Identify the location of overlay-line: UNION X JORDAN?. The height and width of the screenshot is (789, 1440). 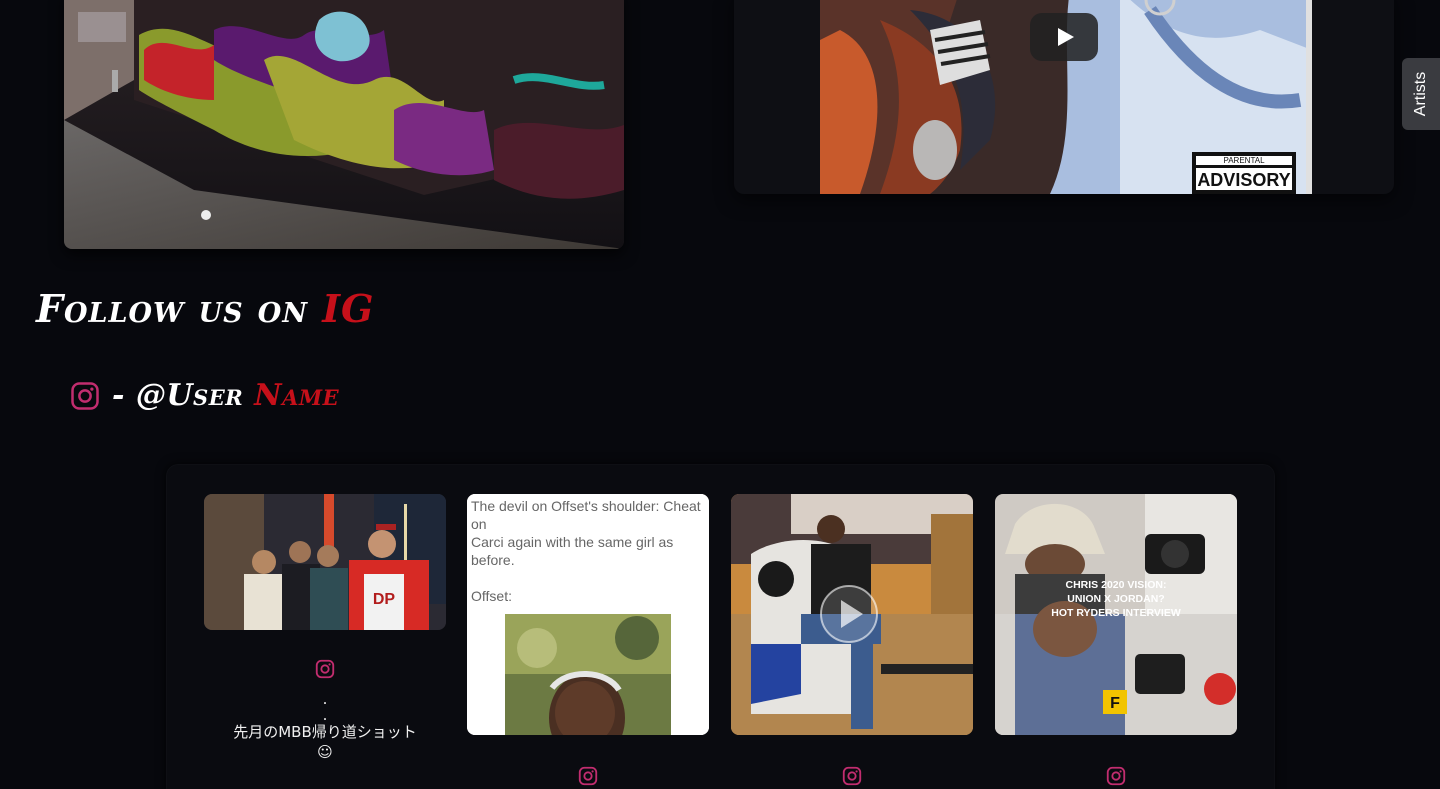
(1116, 599).